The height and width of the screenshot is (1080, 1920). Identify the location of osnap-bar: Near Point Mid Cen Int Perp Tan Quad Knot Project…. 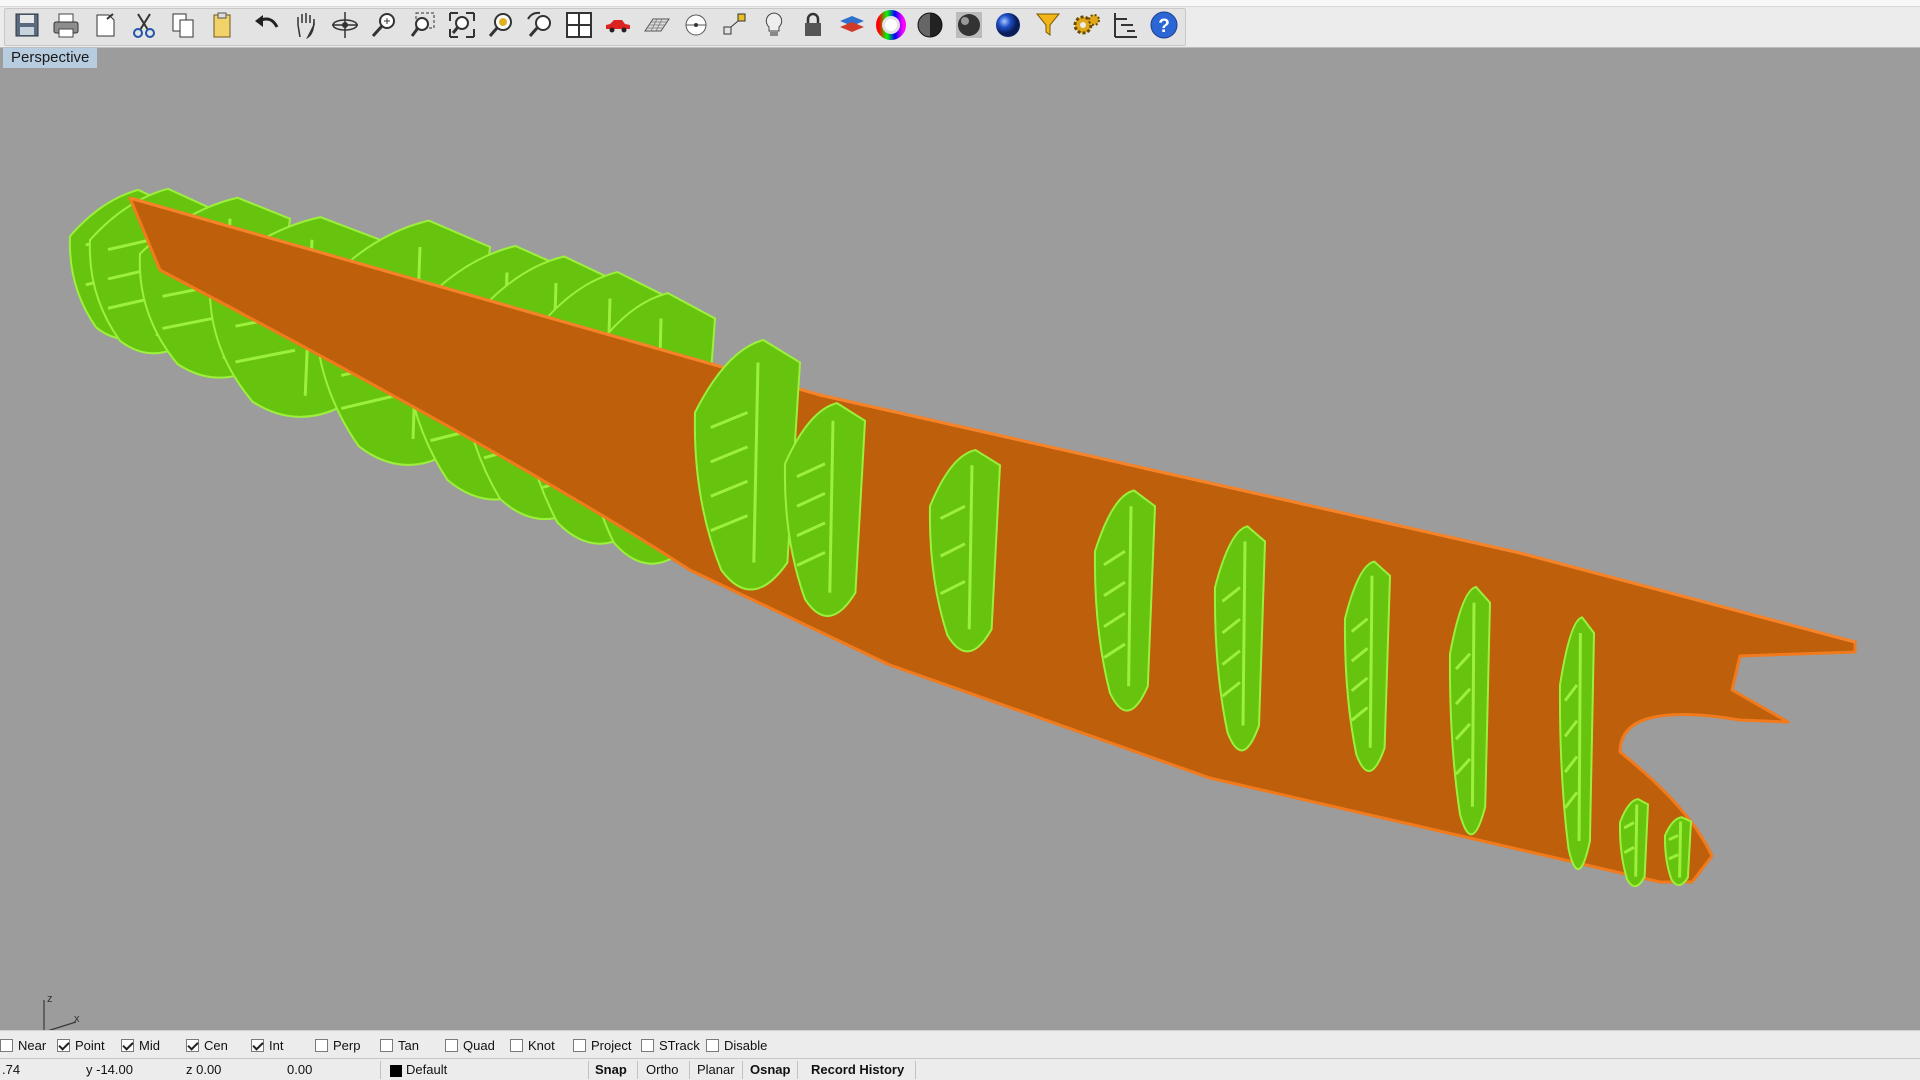
(960, 1044).